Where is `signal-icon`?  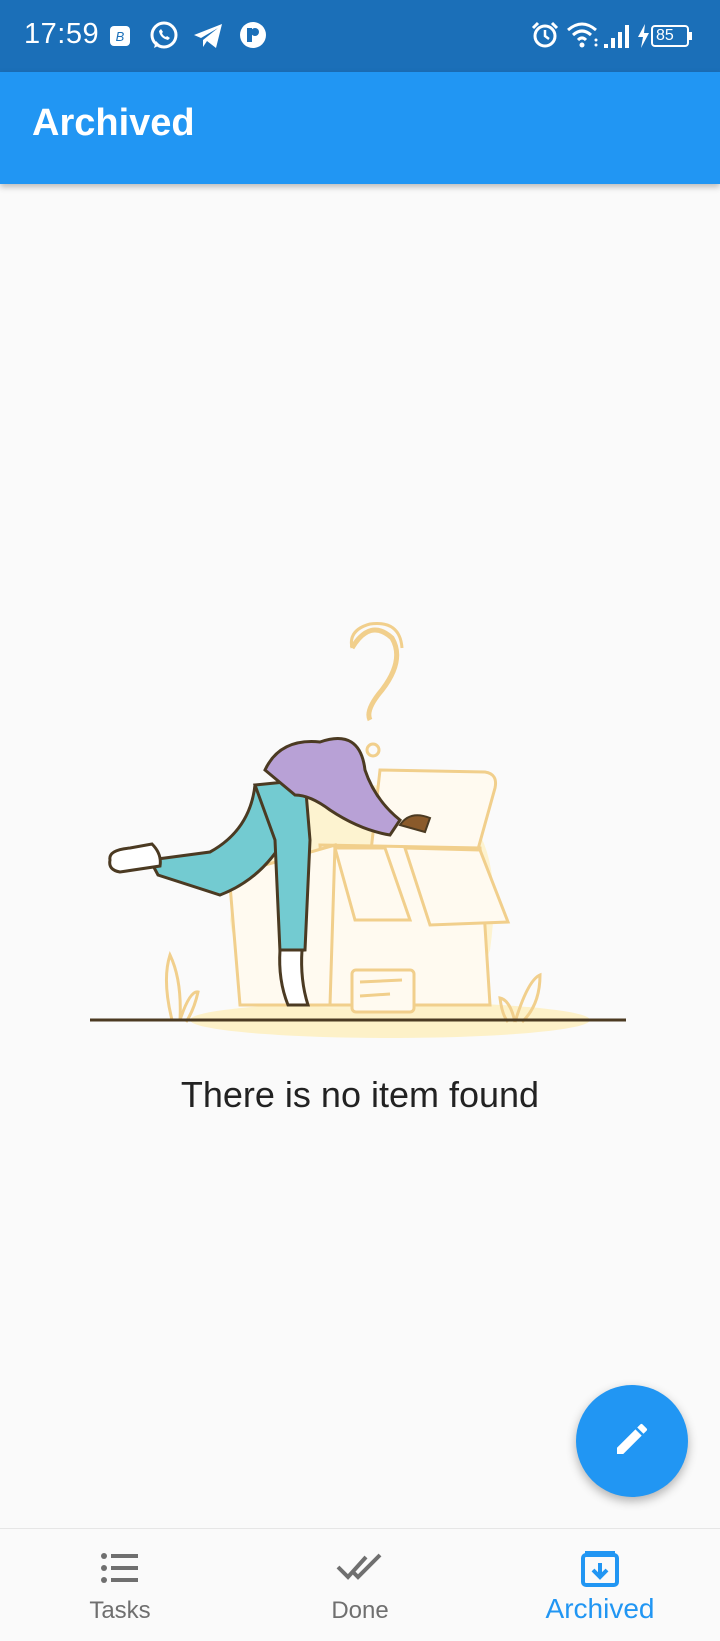 signal-icon is located at coordinates (617, 38).